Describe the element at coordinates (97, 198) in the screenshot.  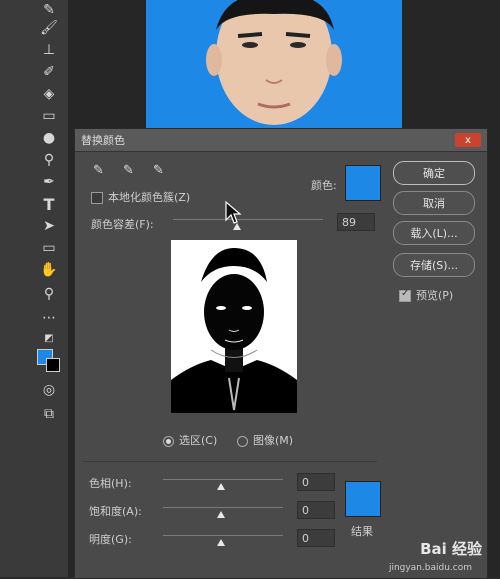
I see `localized-clusters-checkbox` at that location.